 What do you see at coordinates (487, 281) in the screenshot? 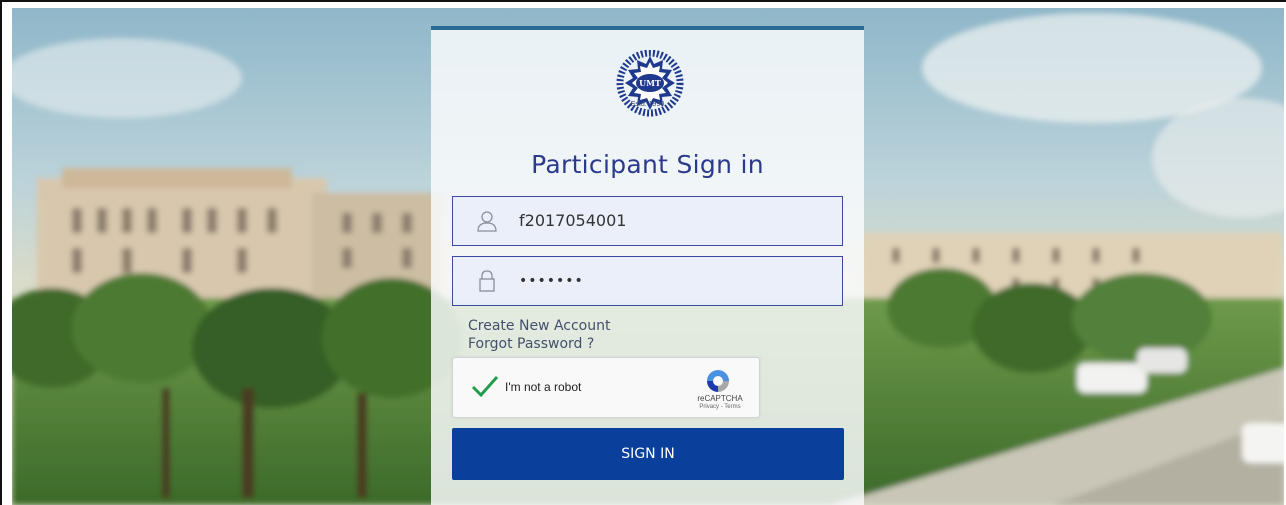
I see `lock-icon` at bounding box center [487, 281].